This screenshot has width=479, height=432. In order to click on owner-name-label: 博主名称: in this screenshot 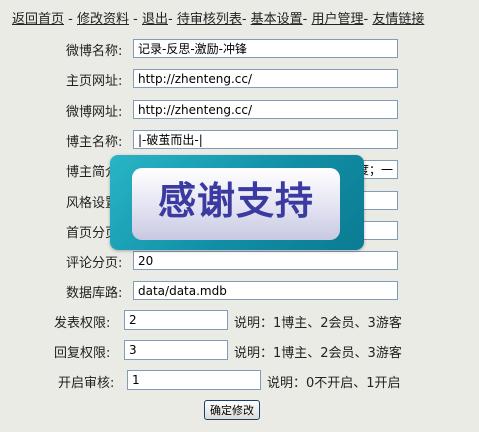, I will do `click(94, 142)`.